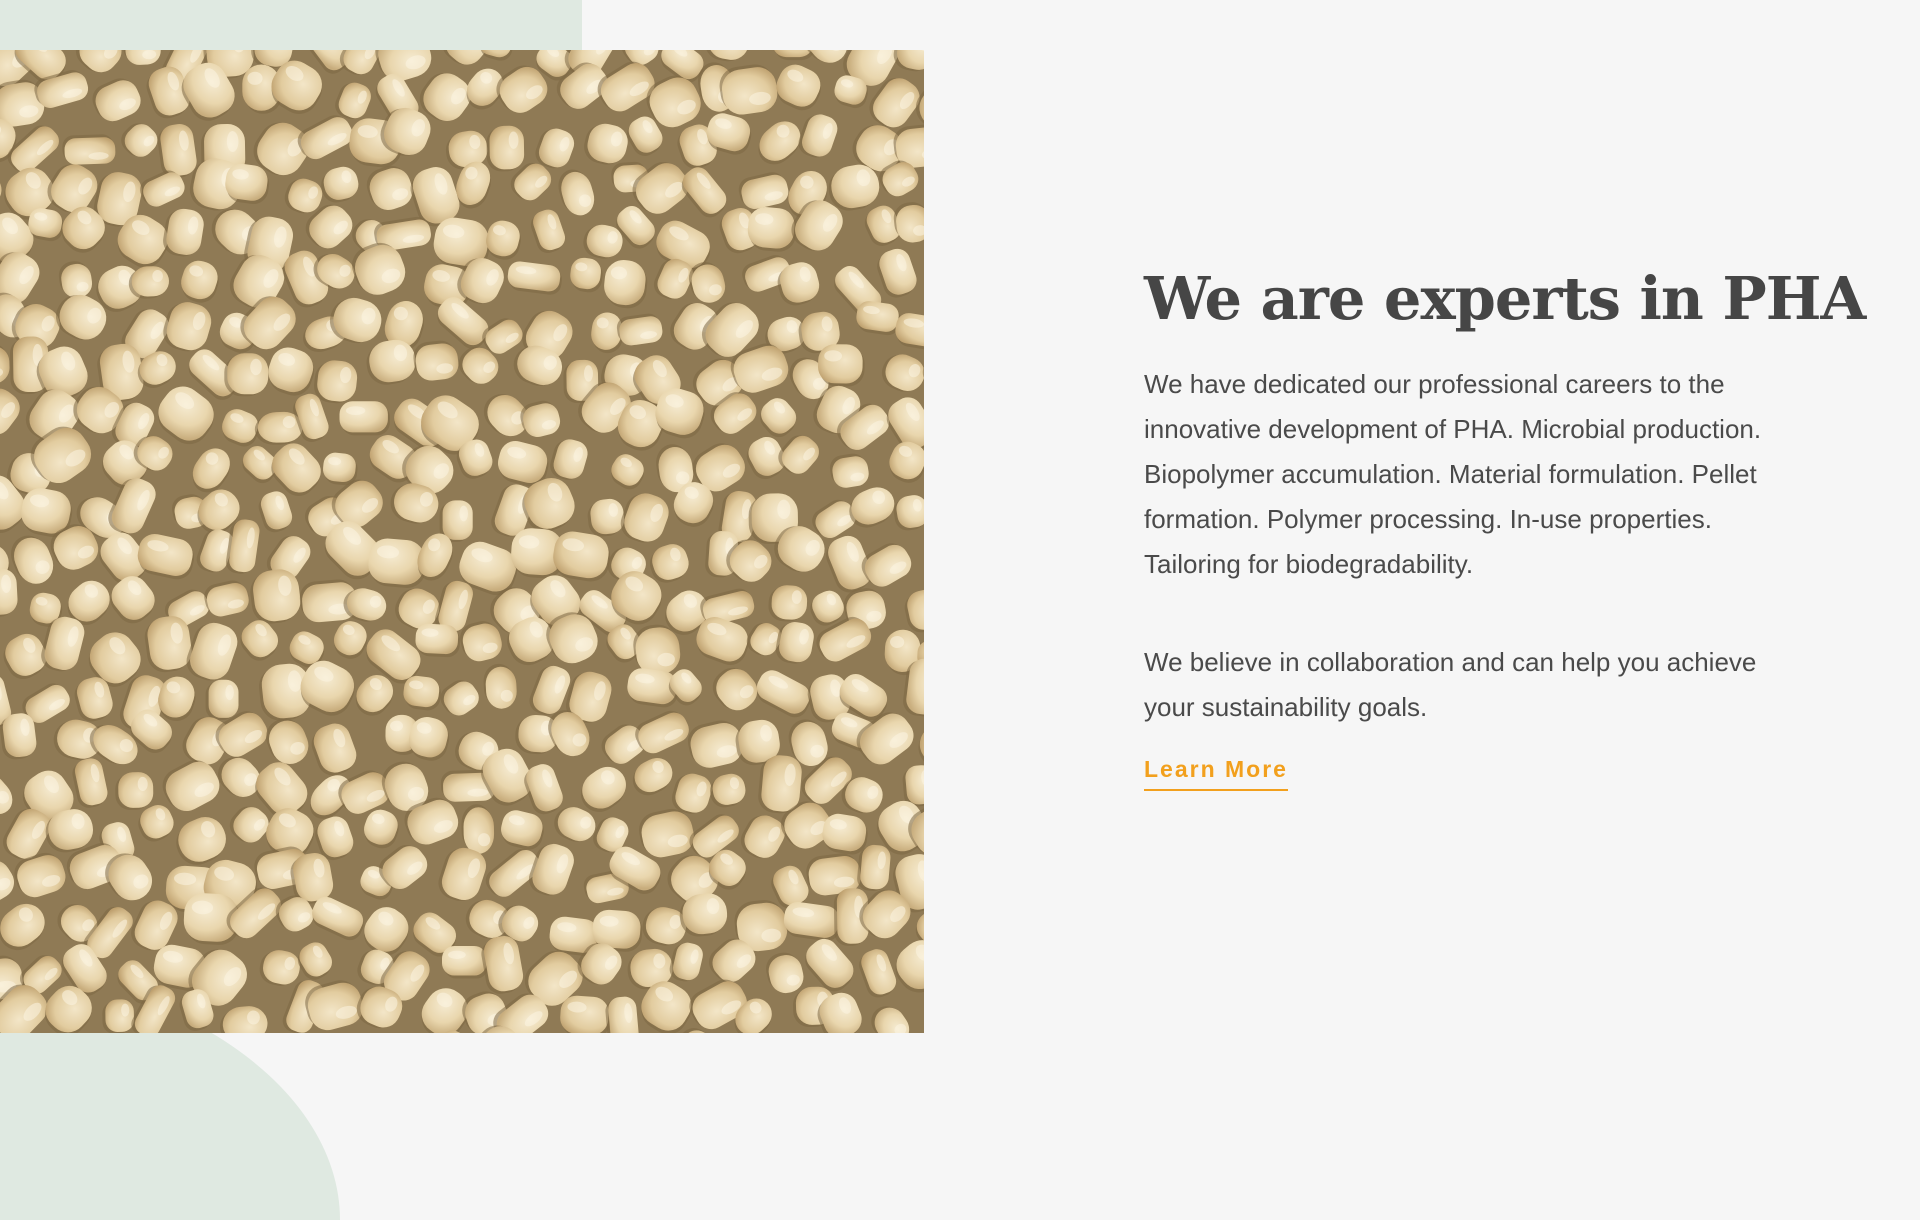 This screenshot has width=1920, height=1220. I want to click on page-title: We are experts in PHA, so click(1474, 299).